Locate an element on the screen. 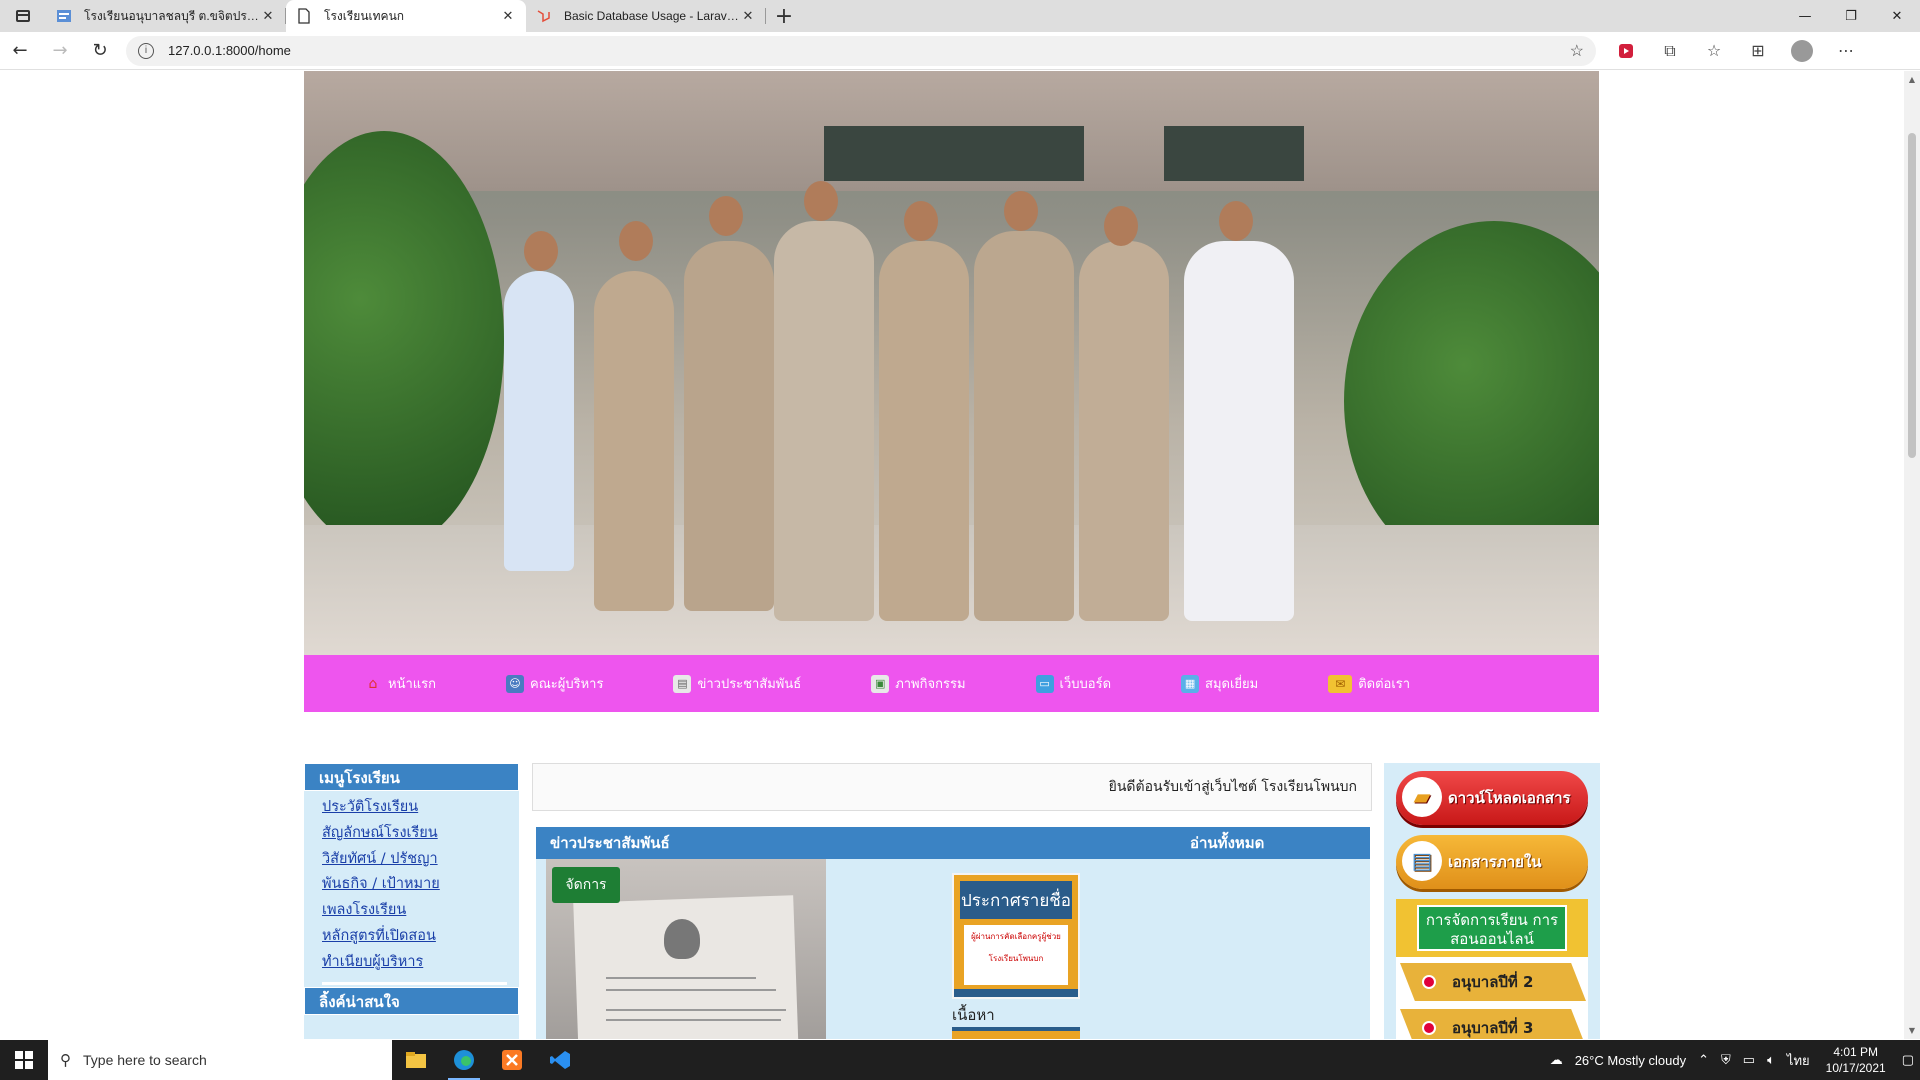 The height and width of the screenshot is (1080, 1920). start-button is located at coordinates (24, 1060).